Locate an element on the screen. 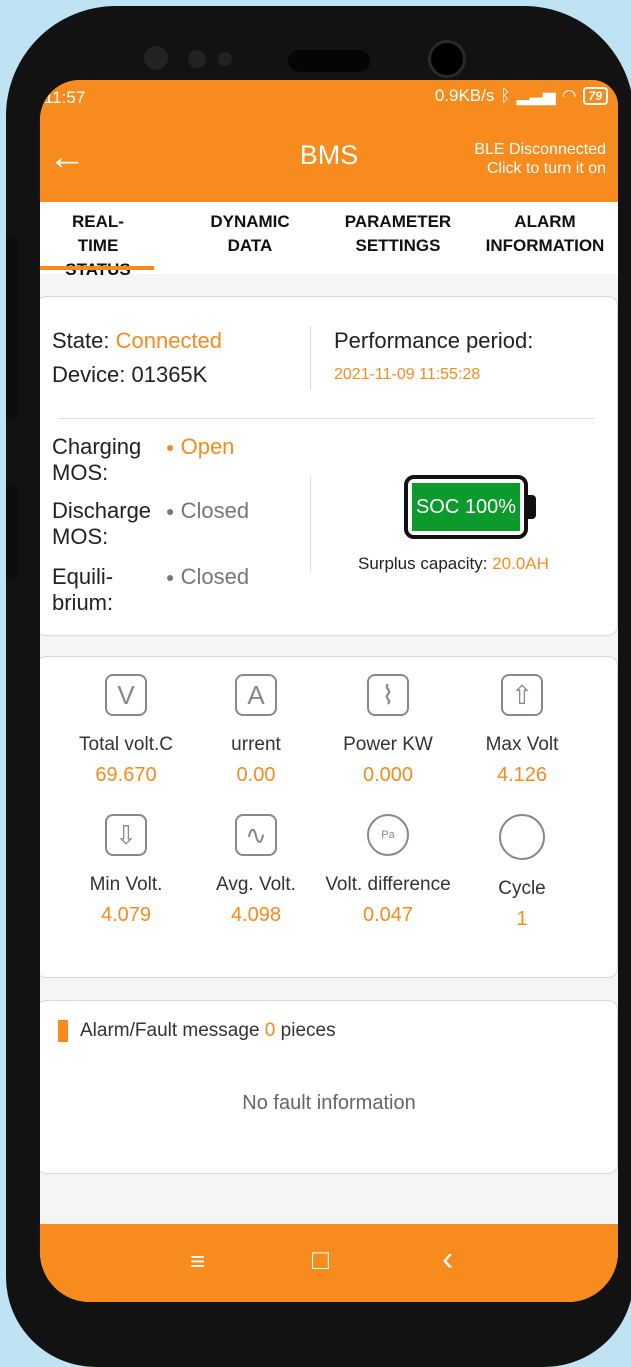  metric-current: Aurrent 0.00 is located at coordinates (256, 730).